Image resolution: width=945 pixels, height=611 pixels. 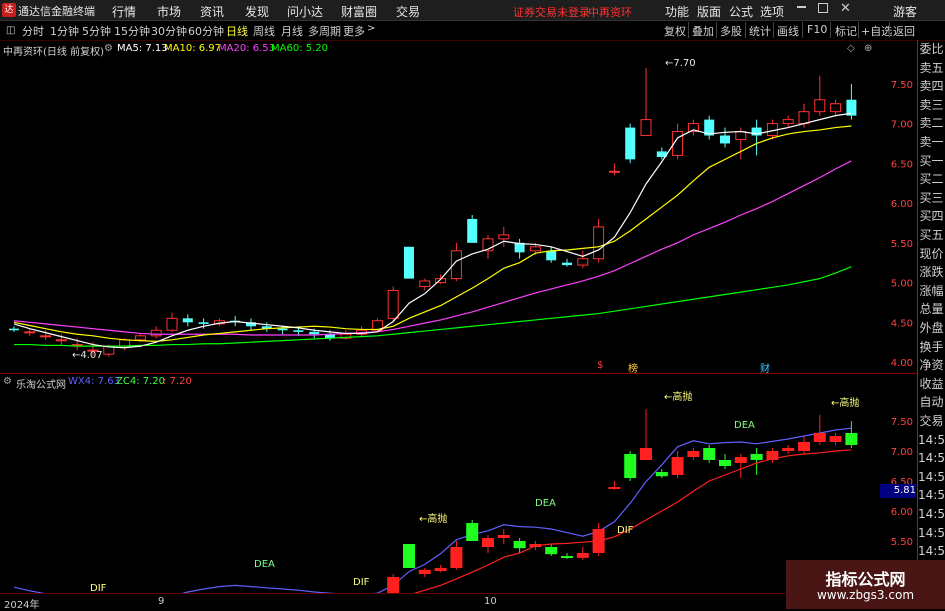 What do you see at coordinates (741, 11) in the screenshot?
I see `menu-gongshi: 公式` at bounding box center [741, 11].